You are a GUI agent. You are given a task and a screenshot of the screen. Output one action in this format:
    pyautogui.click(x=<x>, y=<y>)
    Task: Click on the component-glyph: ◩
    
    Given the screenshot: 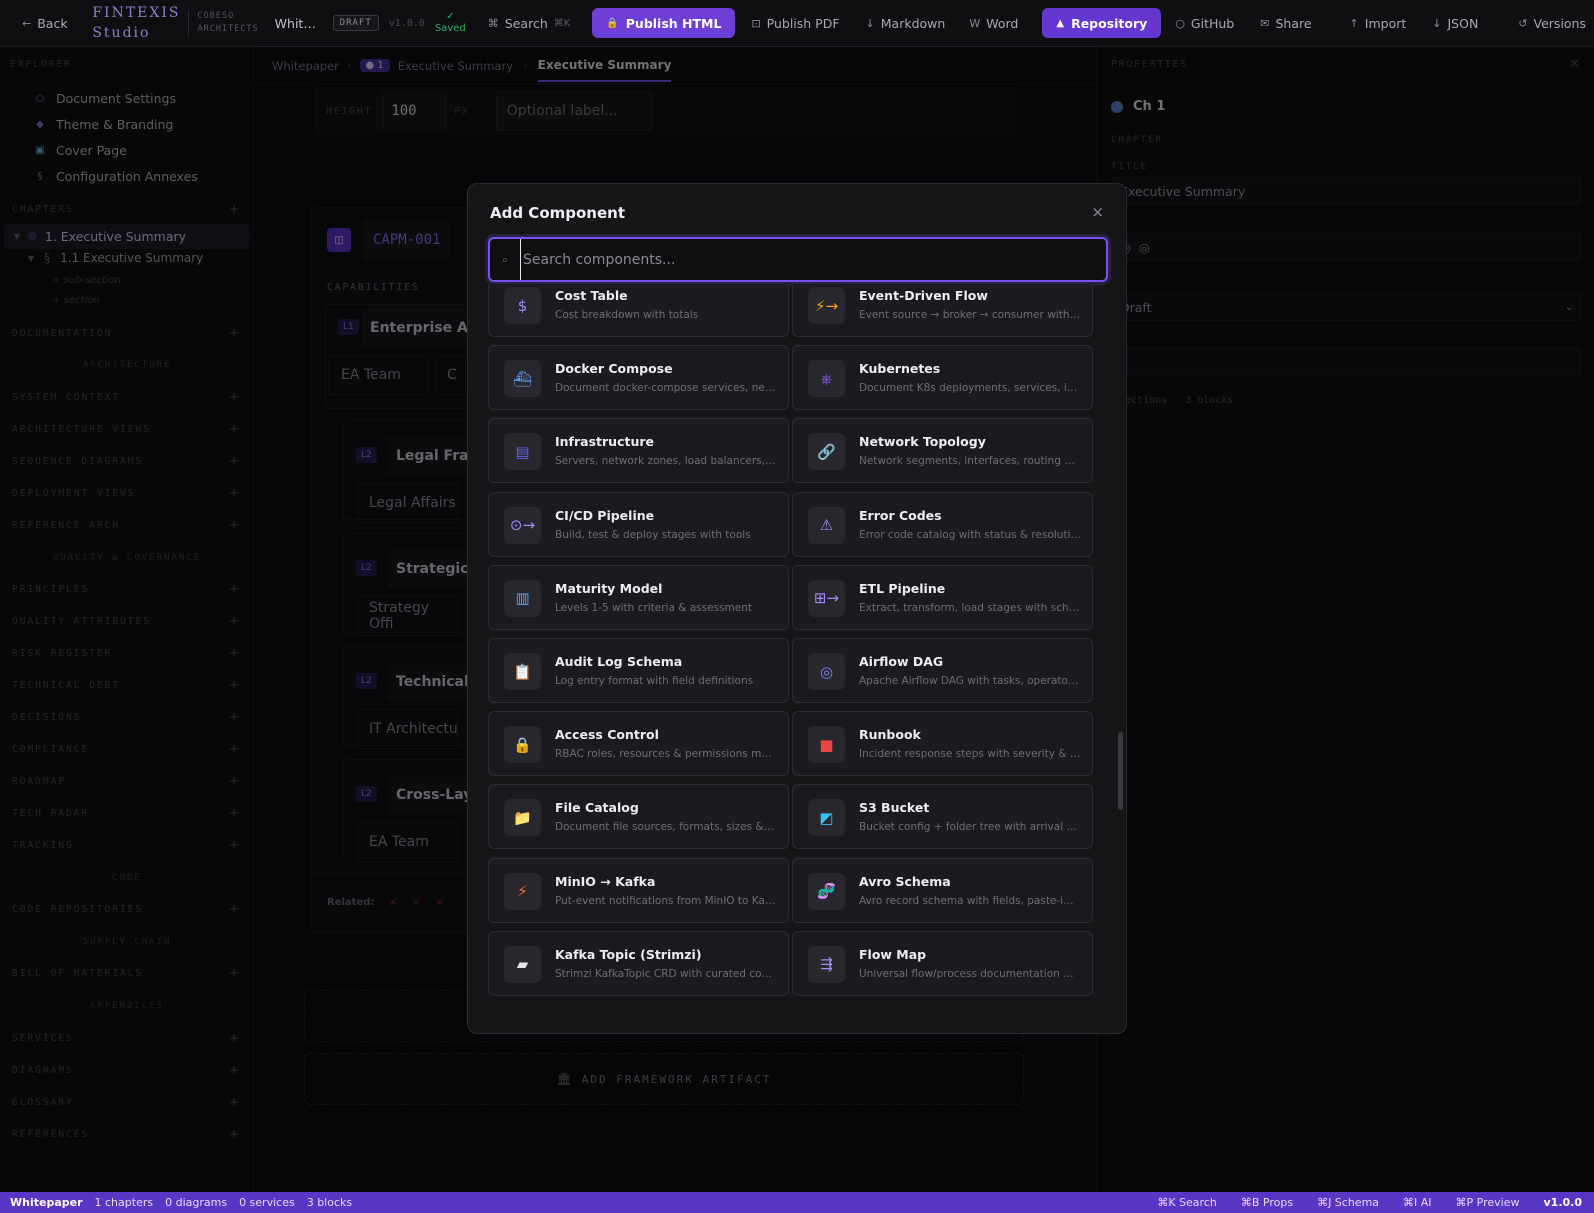 What is the action you would take?
    pyautogui.click(x=826, y=817)
    